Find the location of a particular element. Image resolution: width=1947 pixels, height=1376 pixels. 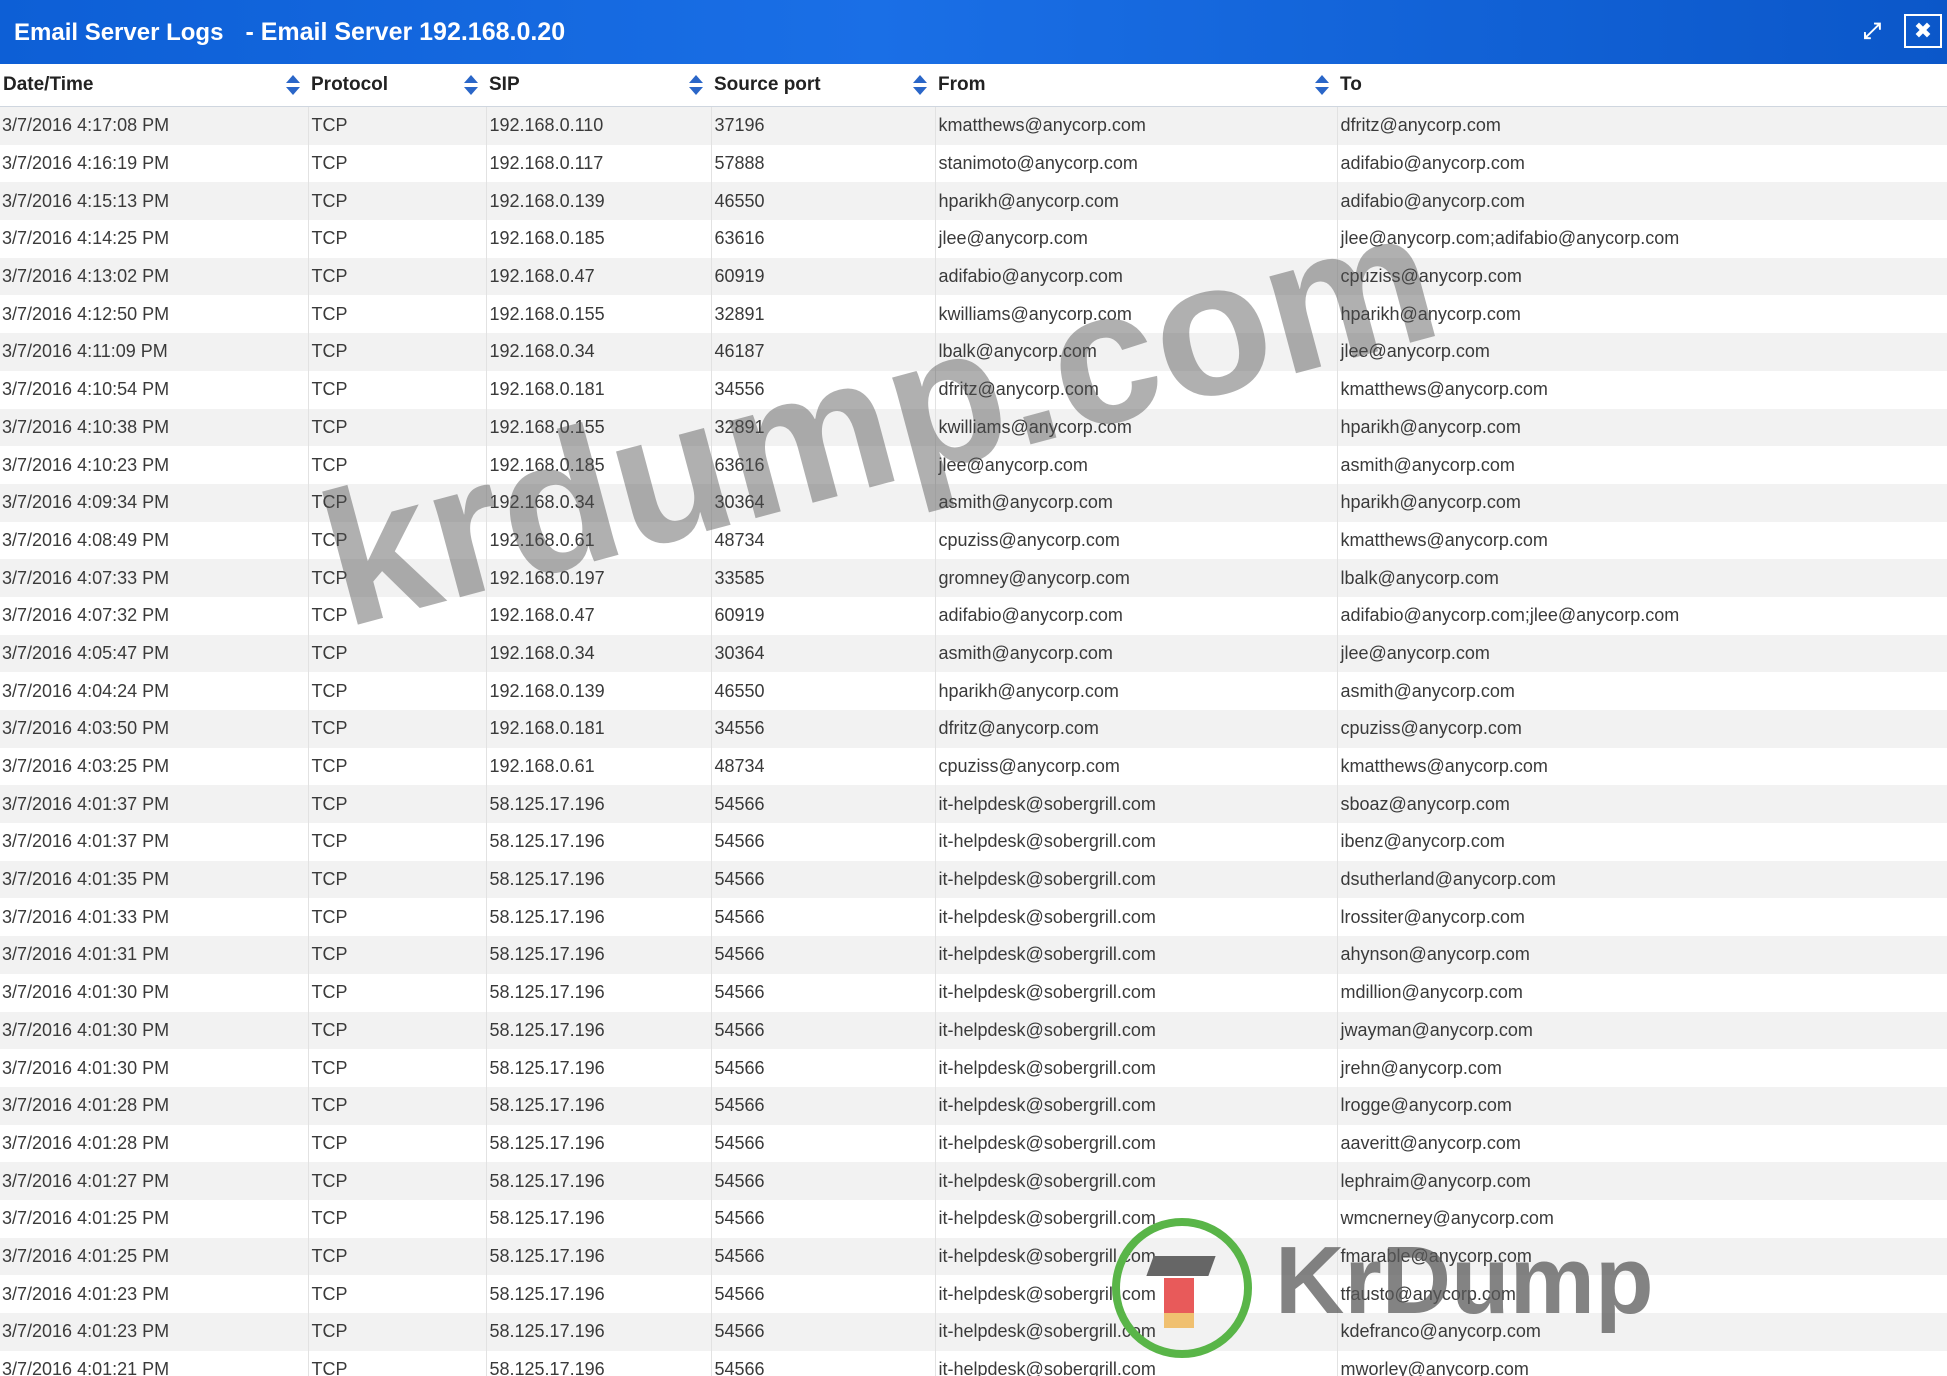

cell-to: cpuziss@anycorp.com is located at coordinates (1642, 276).